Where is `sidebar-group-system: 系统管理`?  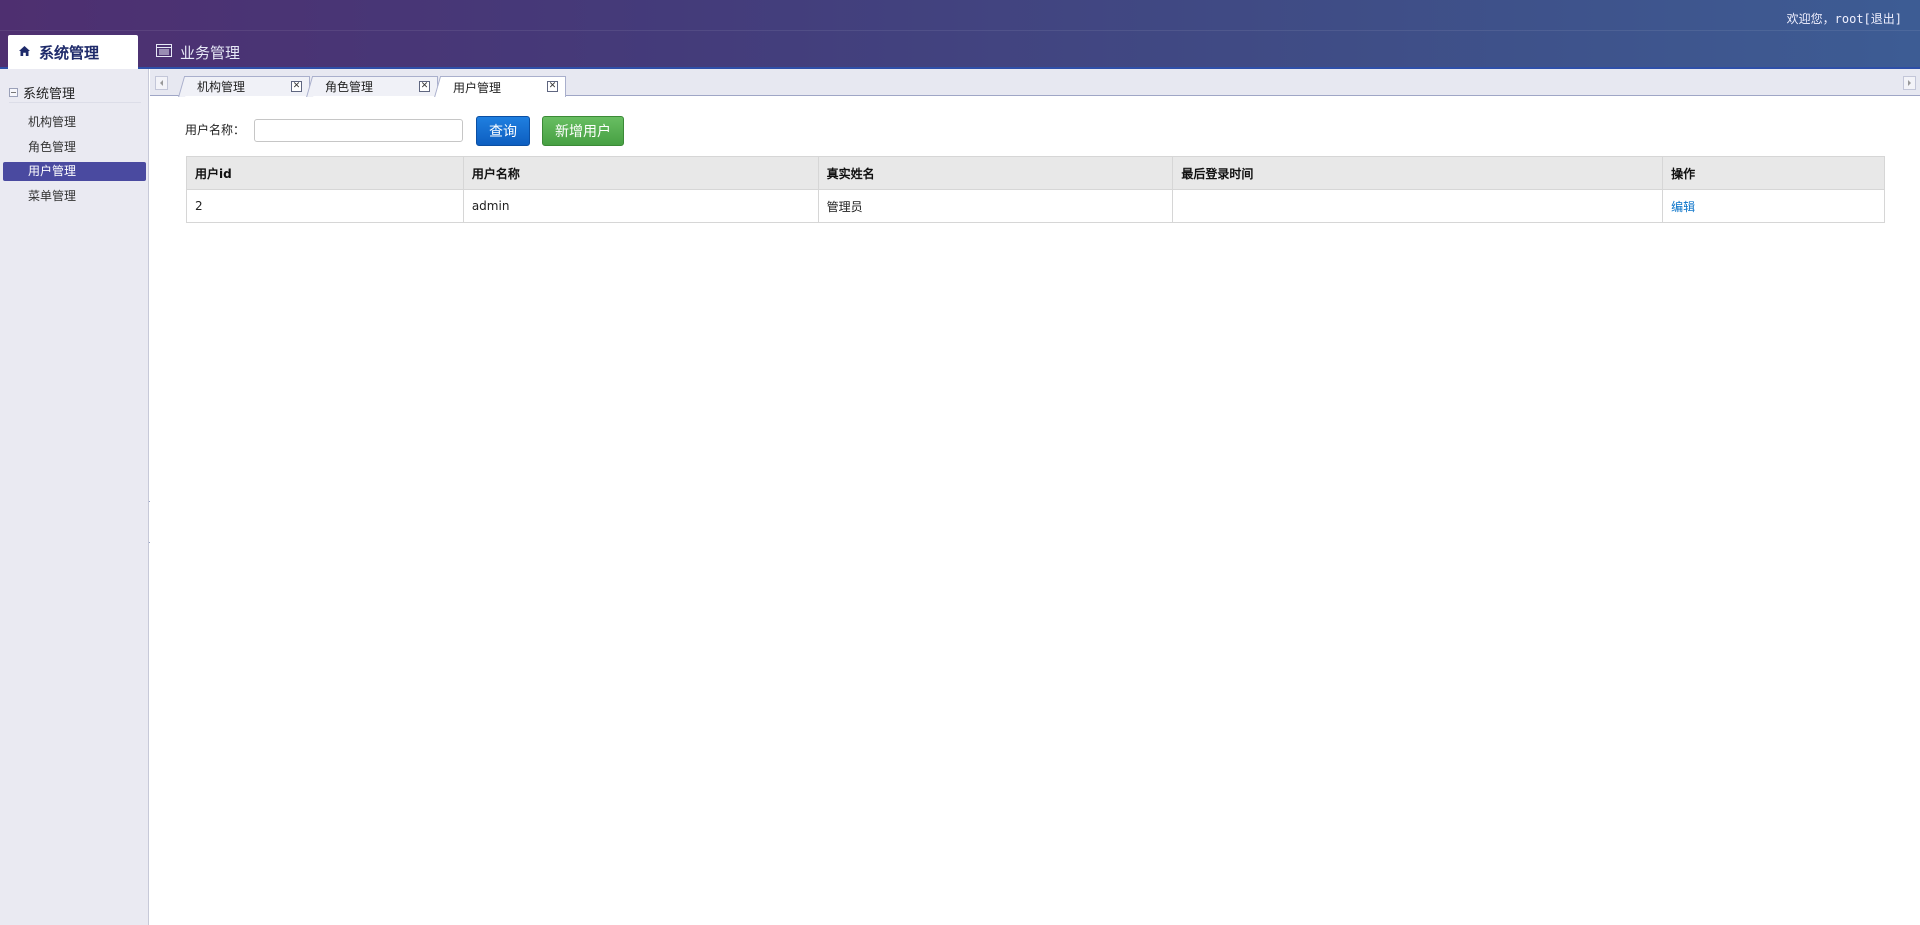 sidebar-group-system: 系统管理 is located at coordinates (75, 93).